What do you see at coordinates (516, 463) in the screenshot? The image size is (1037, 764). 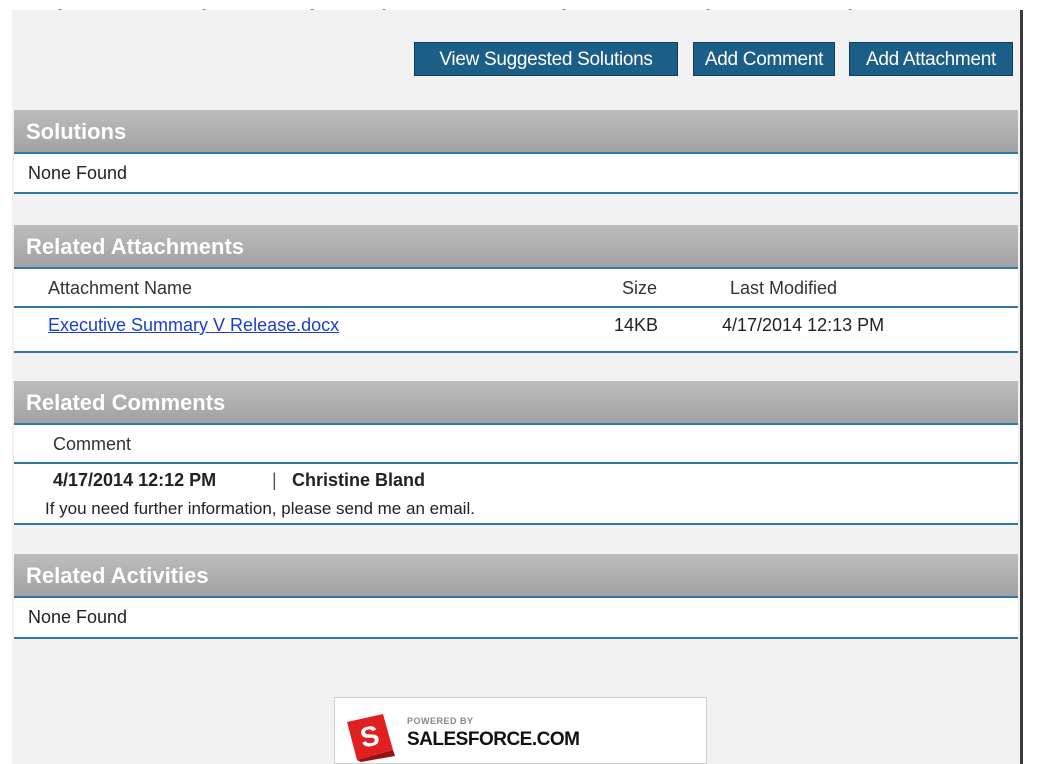 I see `comments-header-rule` at bounding box center [516, 463].